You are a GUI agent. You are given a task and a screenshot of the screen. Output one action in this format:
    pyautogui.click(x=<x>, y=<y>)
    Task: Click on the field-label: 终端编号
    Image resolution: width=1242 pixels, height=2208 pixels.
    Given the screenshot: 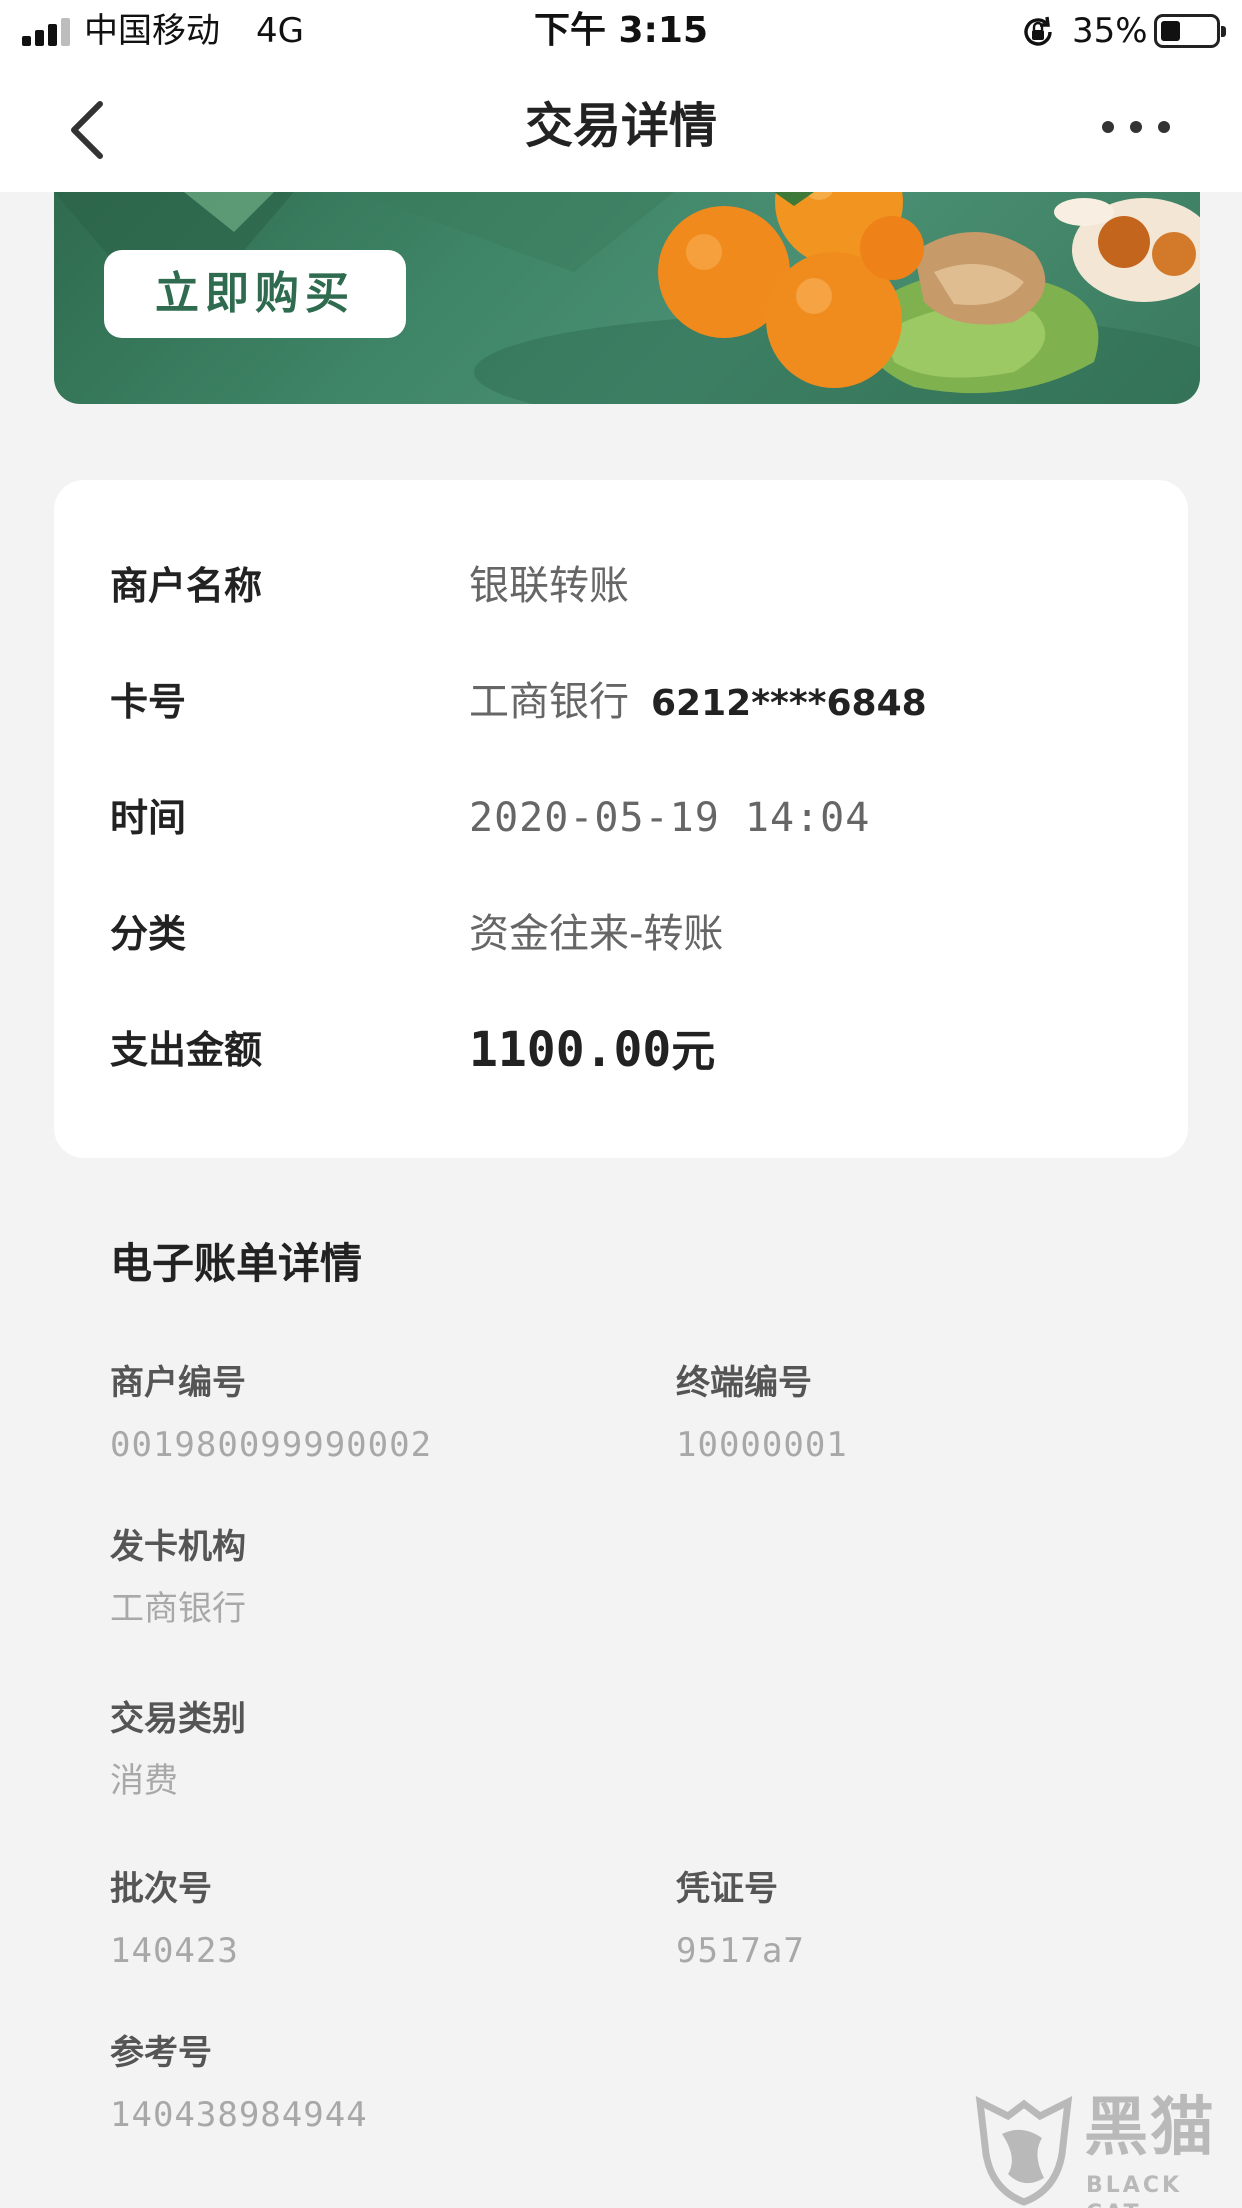 What is the action you would take?
    pyautogui.click(x=744, y=1383)
    